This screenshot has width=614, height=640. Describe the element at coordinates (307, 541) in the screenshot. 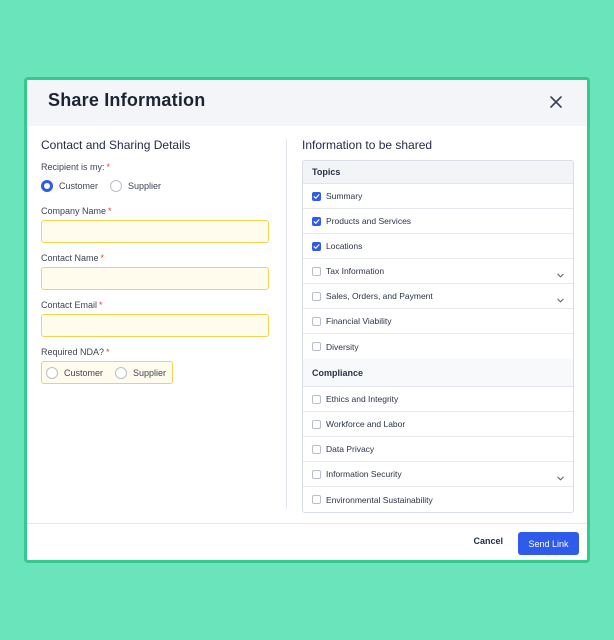

I see `dialog-footer: Cancel Send Link` at that location.